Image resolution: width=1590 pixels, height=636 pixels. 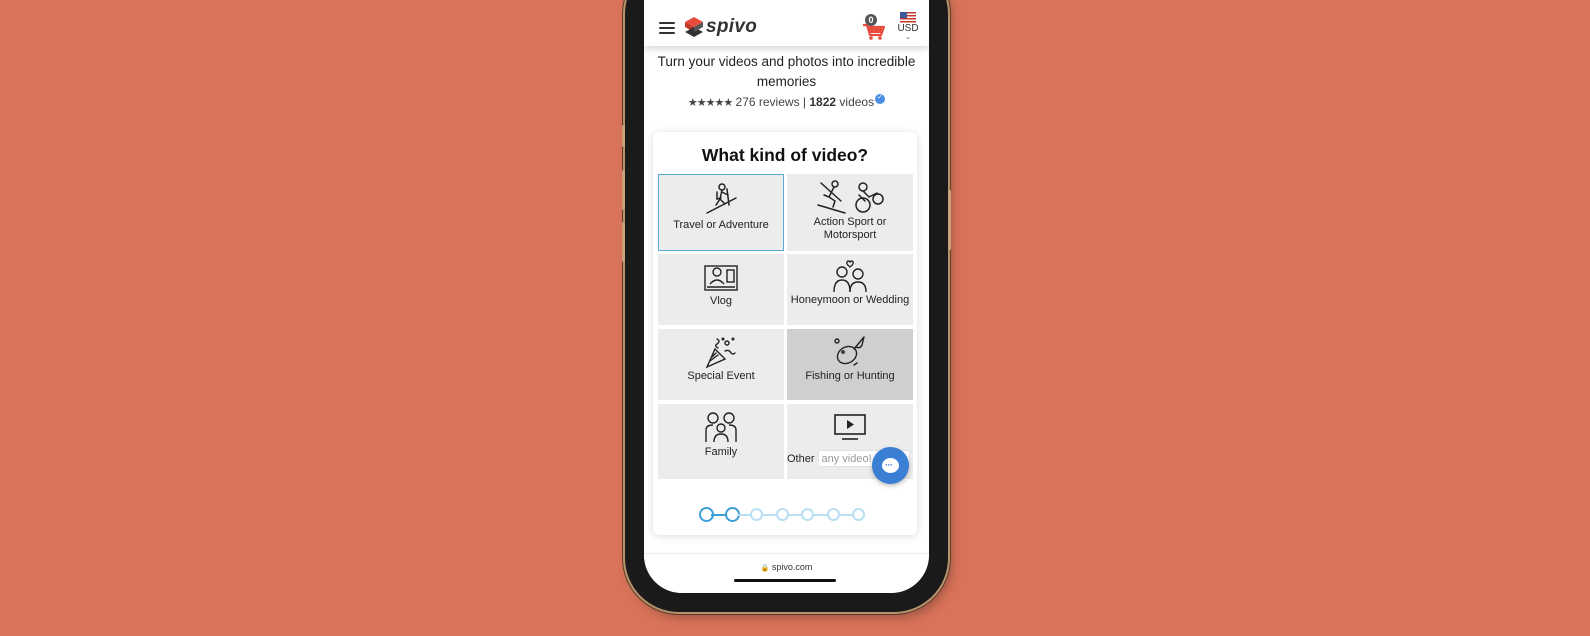 I want to click on chat-dots: ···, so click(x=889, y=465).